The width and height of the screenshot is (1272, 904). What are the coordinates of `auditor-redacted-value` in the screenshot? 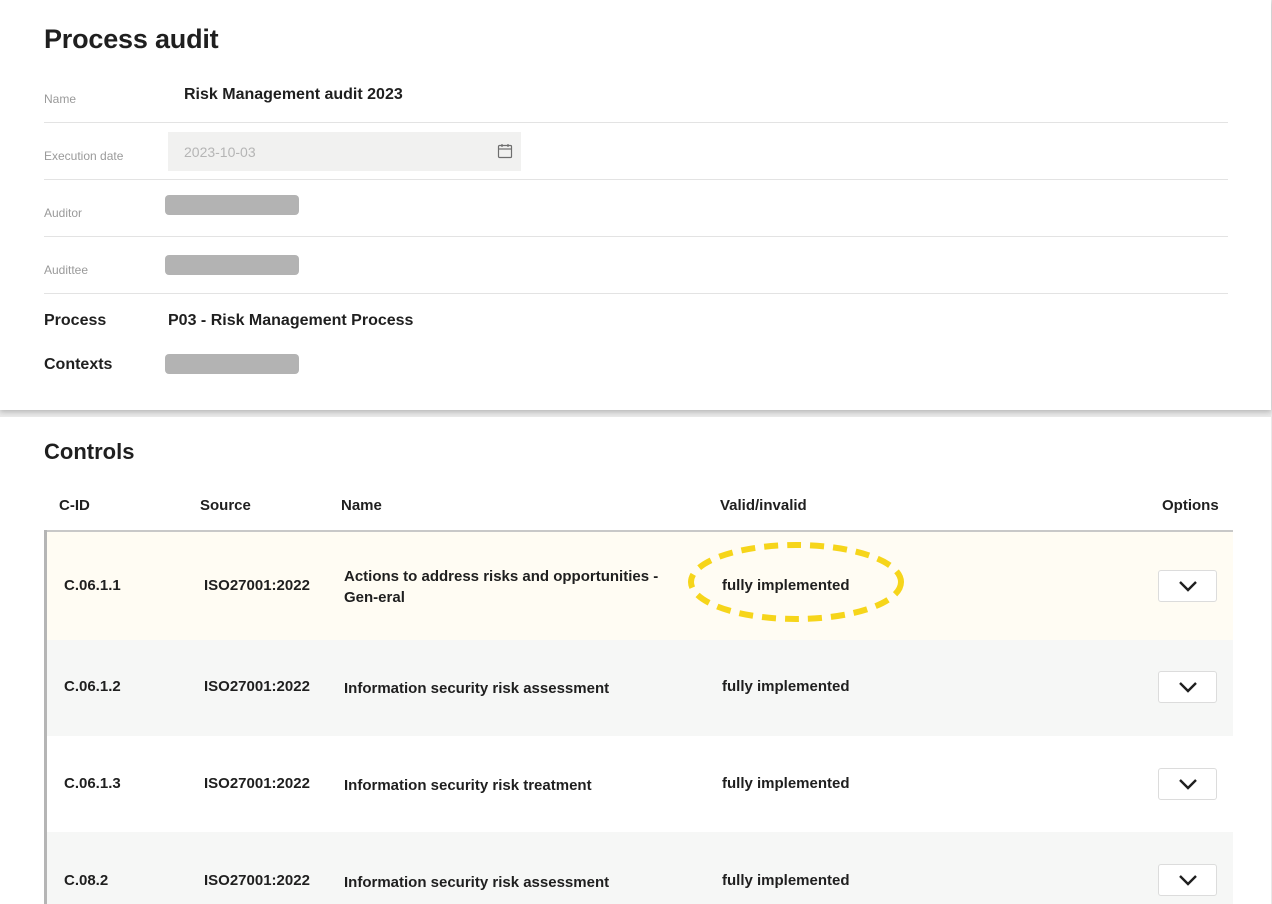 It's located at (232, 205).